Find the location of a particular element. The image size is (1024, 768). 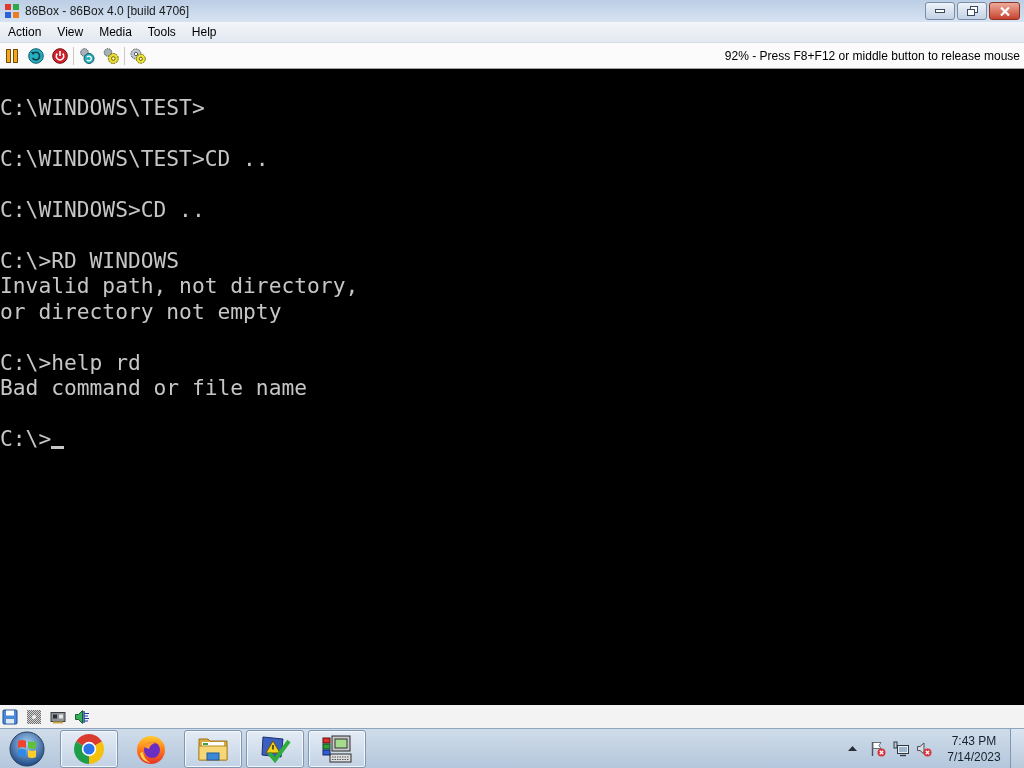

pause-icon is located at coordinates (12, 55).